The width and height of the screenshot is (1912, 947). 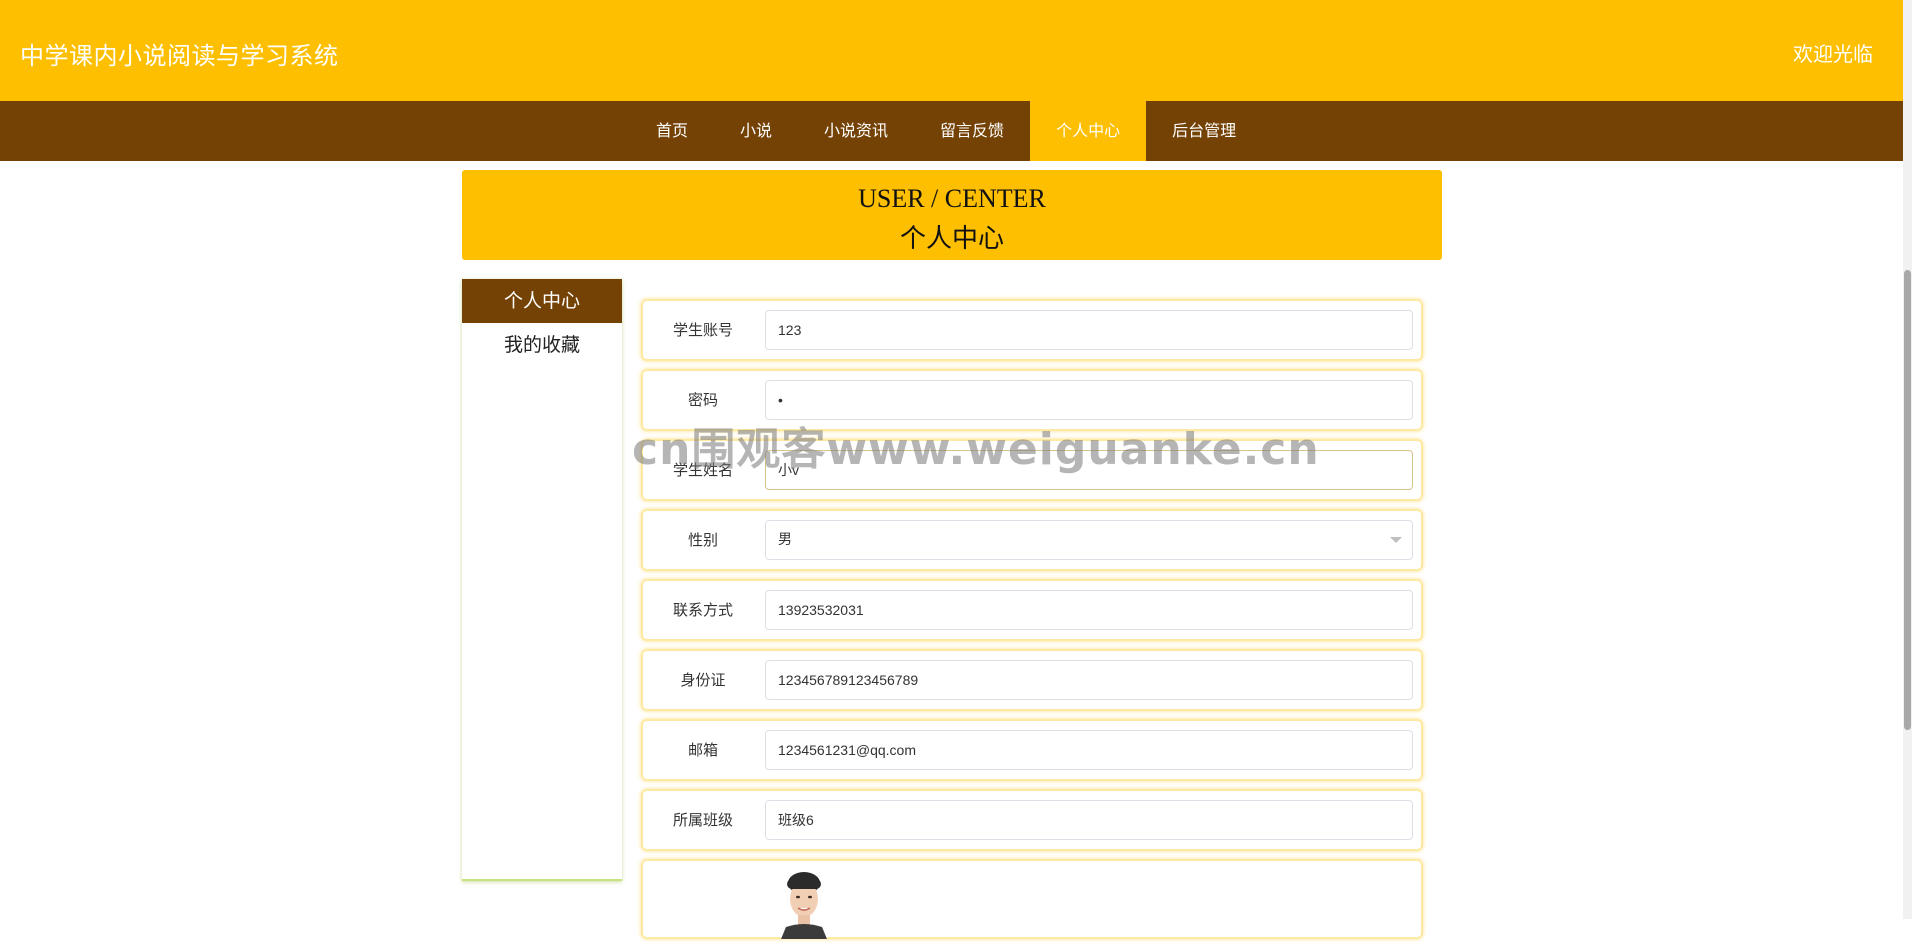 I want to click on page-scrollbar, so click(x=1907, y=459).